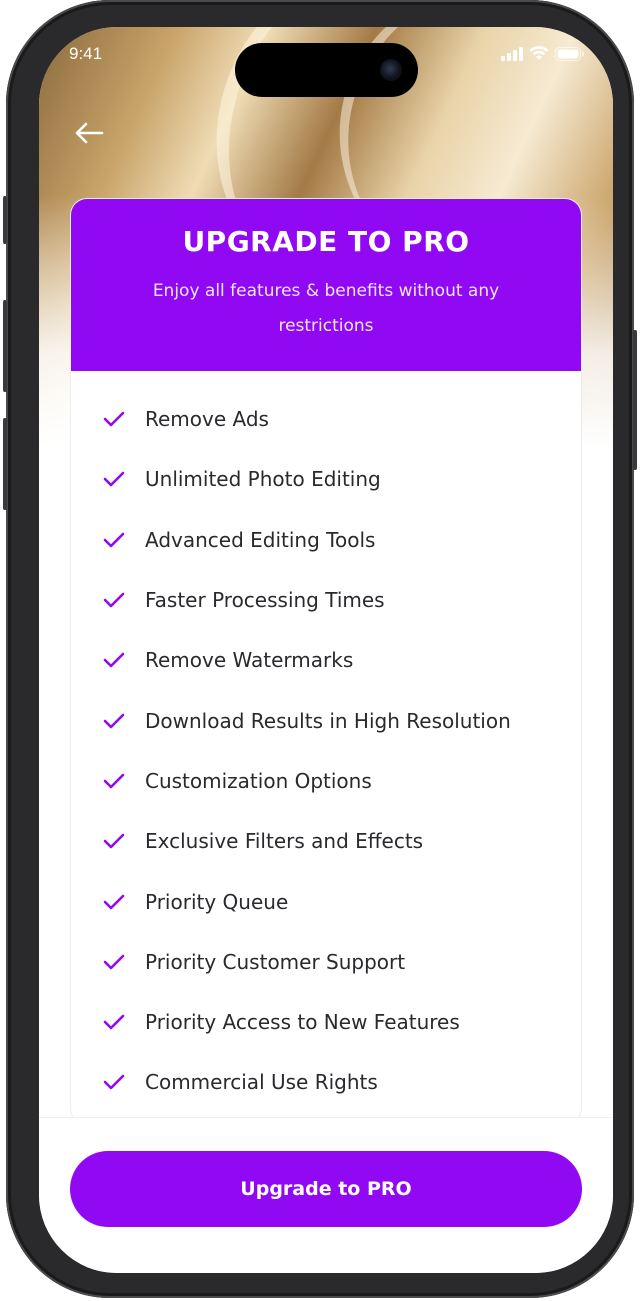 This screenshot has width=640, height=1301. What do you see at coordinates (263, 479) in the screenshot?
I see `feature-label: Unlimited Photo Editing` at bounding box center [263, 479].